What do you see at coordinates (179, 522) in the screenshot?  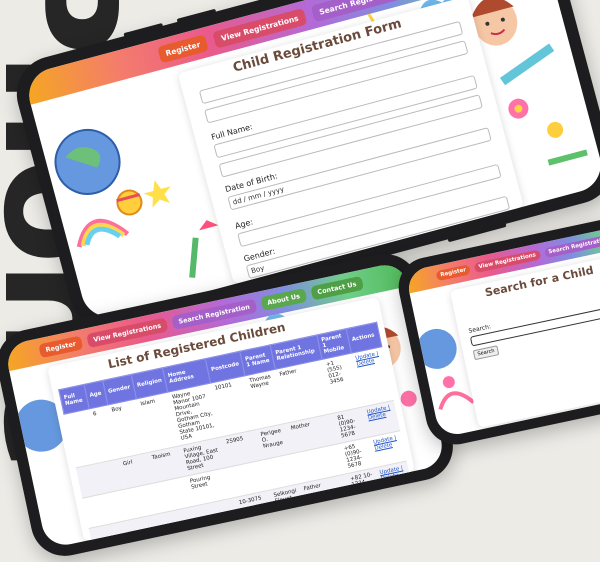 I see `table-cell` at bounding box center [179, 522].